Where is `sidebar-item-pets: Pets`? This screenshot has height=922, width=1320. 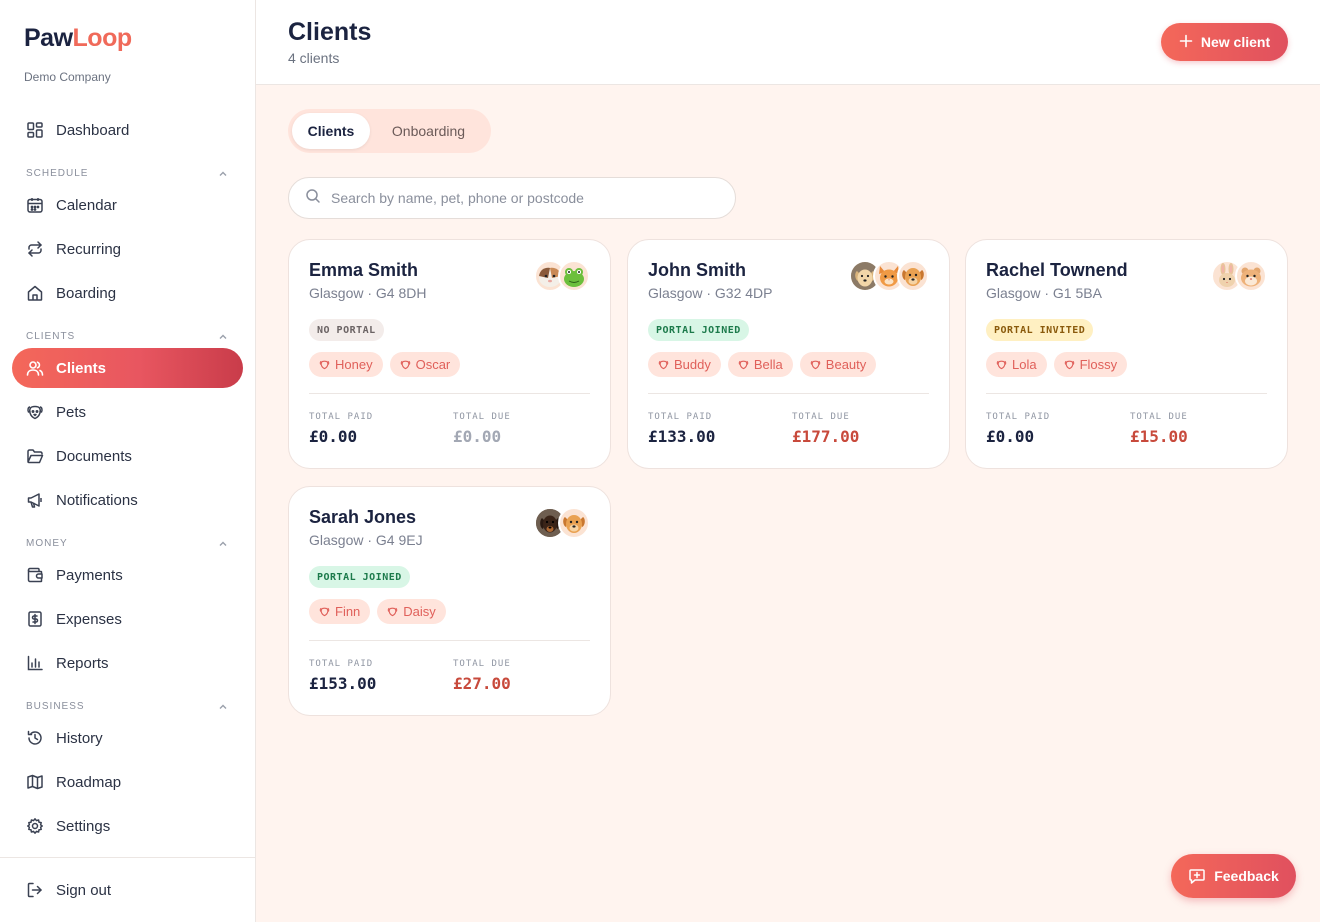
sidebar-item-pets: Pets is located at coordinates (127, 412).